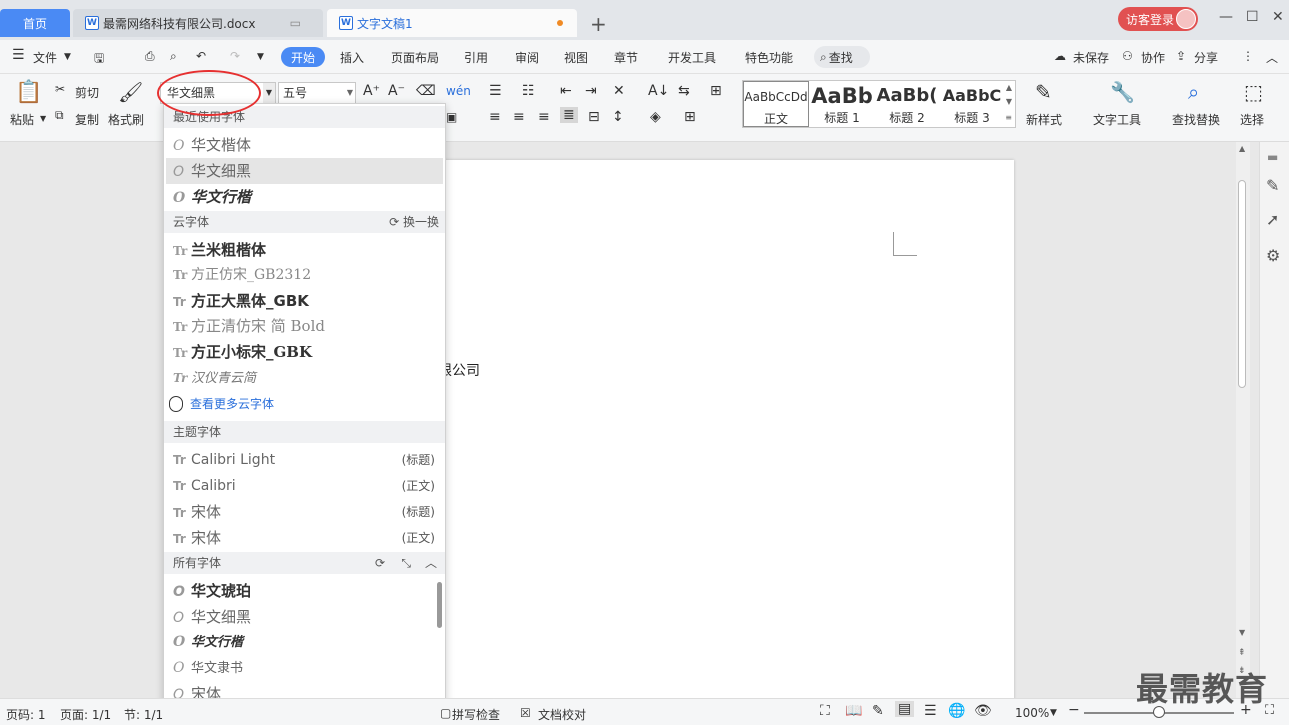 This screenshot has height=725, width=1289. Describe the element at coordinates (67, 57) in the screenshot. I see `chevron-down-icon: ▼` at that location.